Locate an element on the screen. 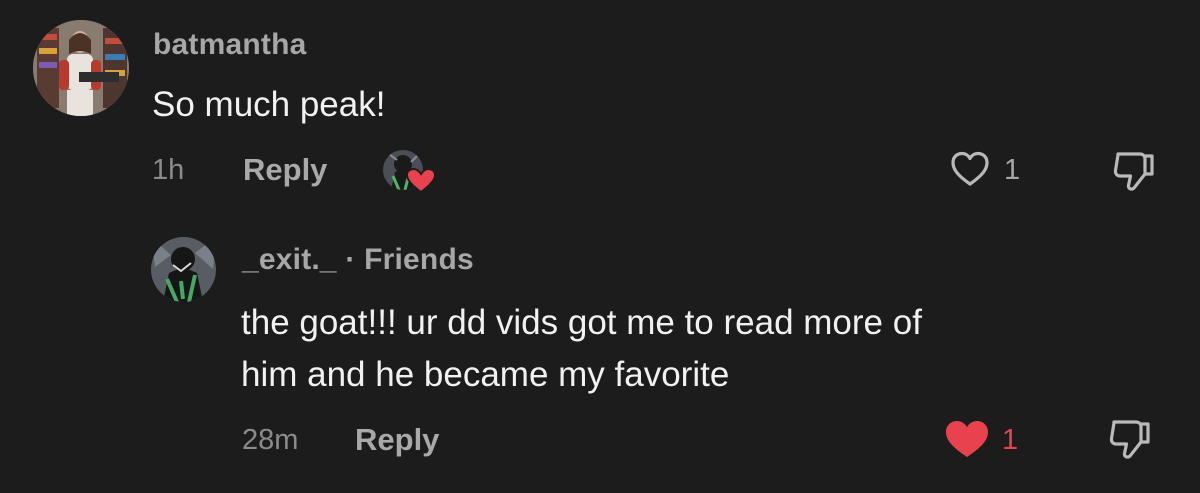 The image size is (1200, 493). comment-text-line-2: him and he became my favorite is located at coordinates (485, 374).